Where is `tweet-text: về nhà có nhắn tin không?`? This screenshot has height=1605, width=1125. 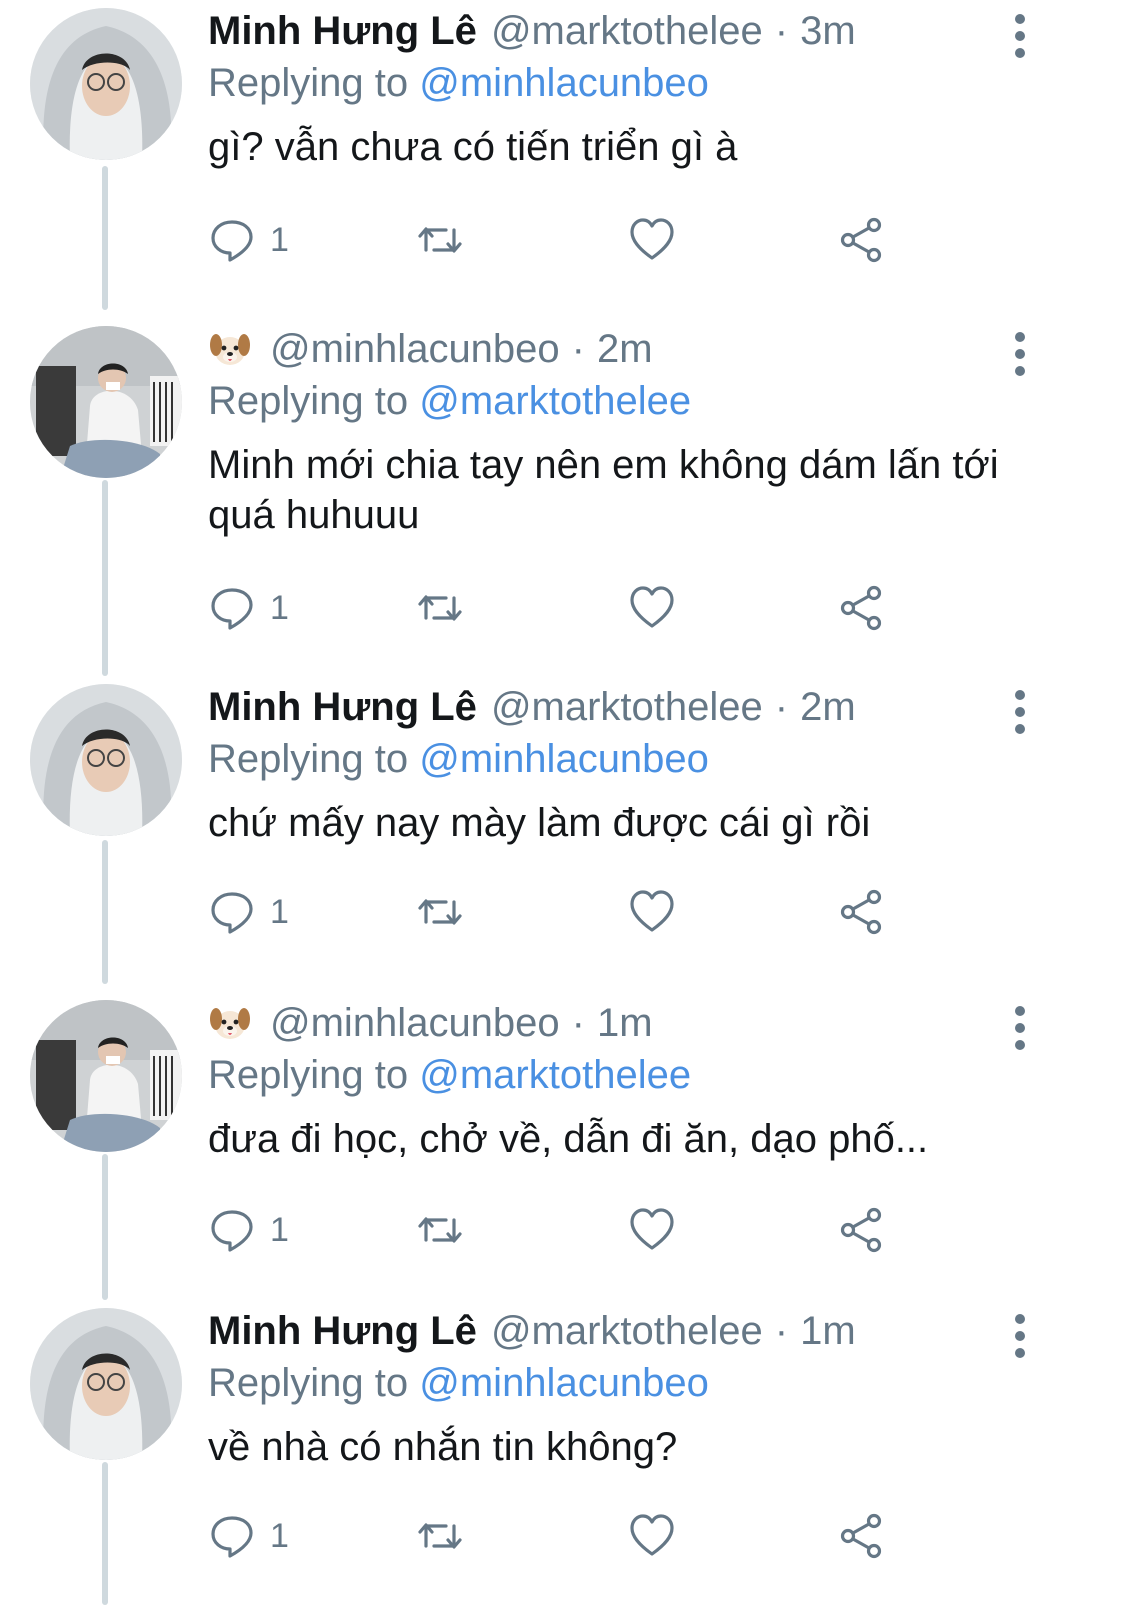
tweet-text: về nhà có nhắn tin không? is located at coordinates (443, 1447).